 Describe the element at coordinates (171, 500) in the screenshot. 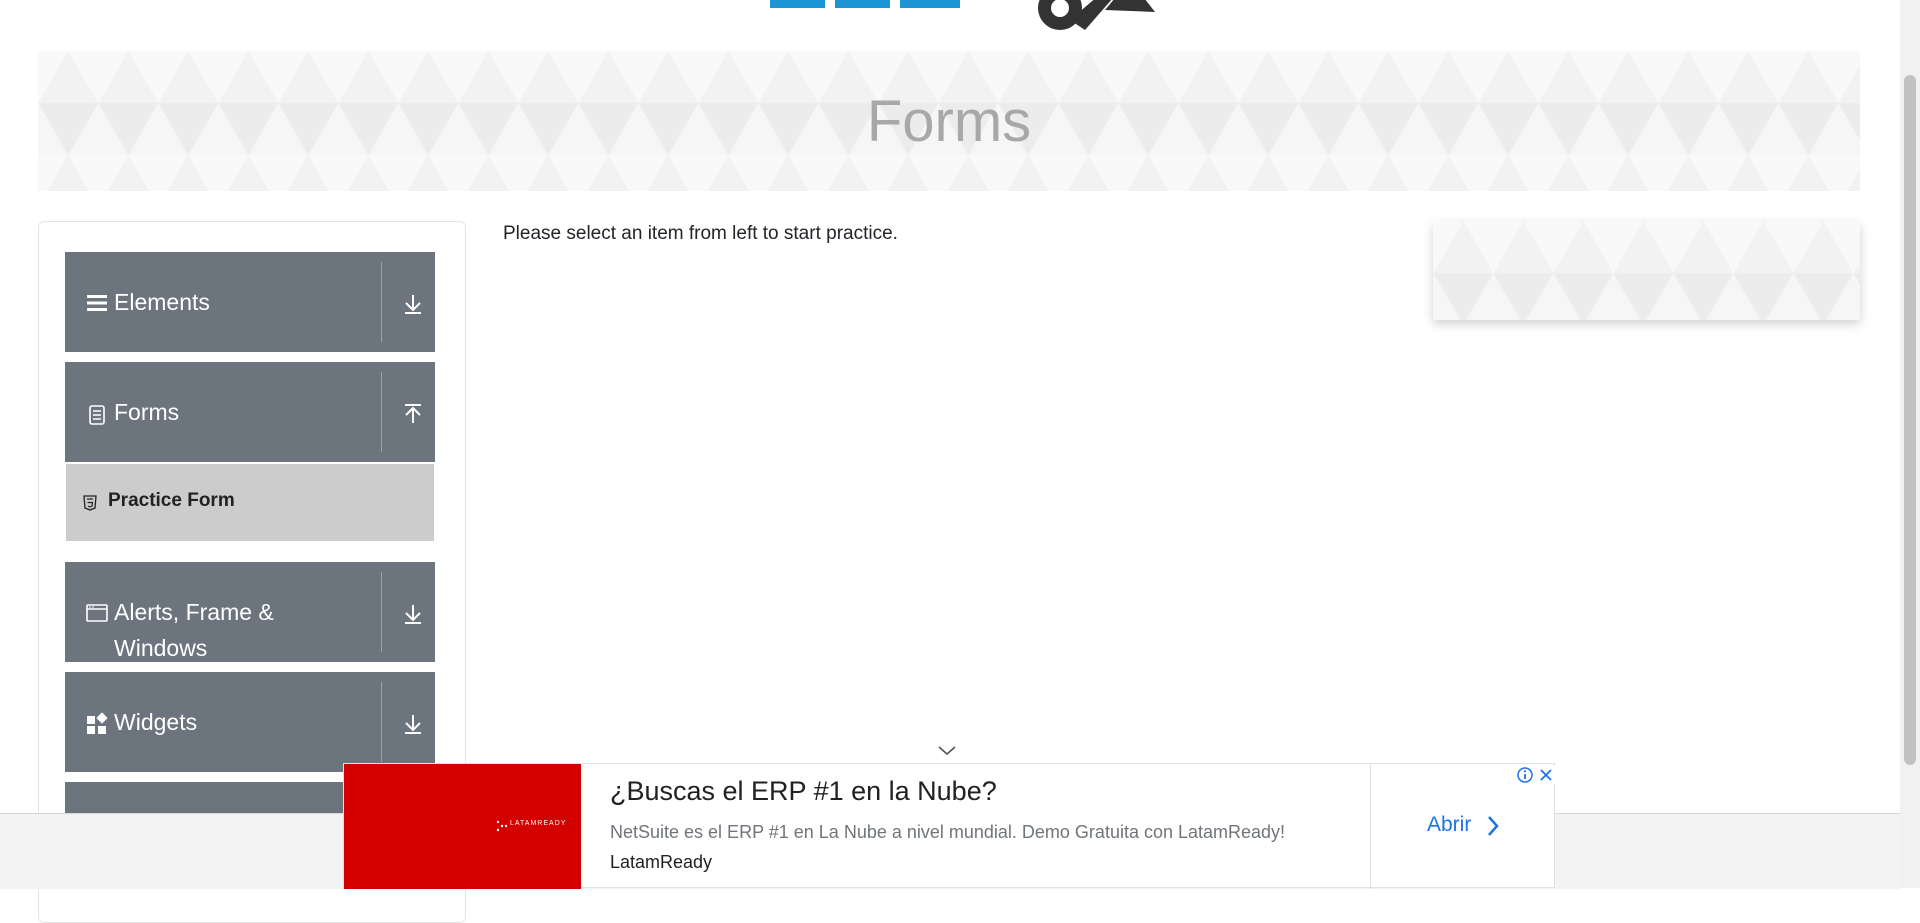

I see `sidebar-item-label: Practice Form` at that location.